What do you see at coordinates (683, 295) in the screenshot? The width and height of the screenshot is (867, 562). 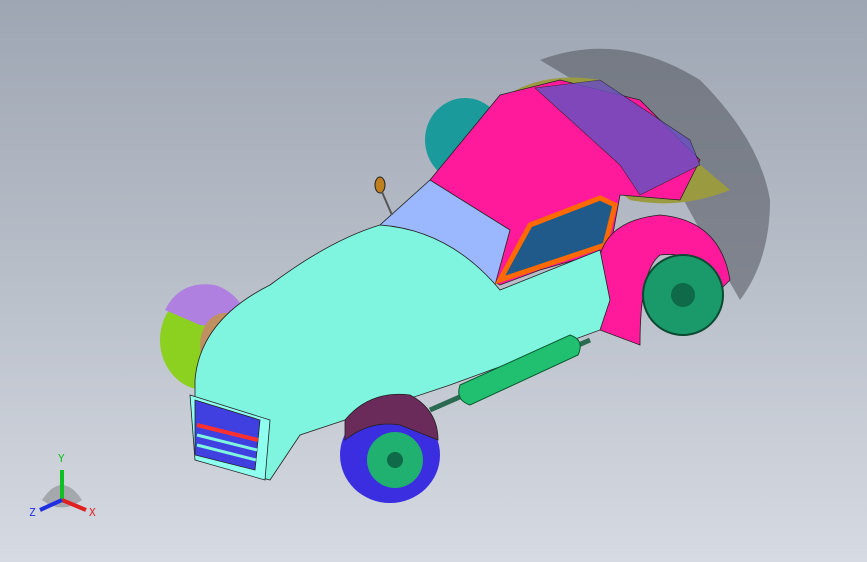 I see `rear-right-hub` at bounding box center [683, 295].